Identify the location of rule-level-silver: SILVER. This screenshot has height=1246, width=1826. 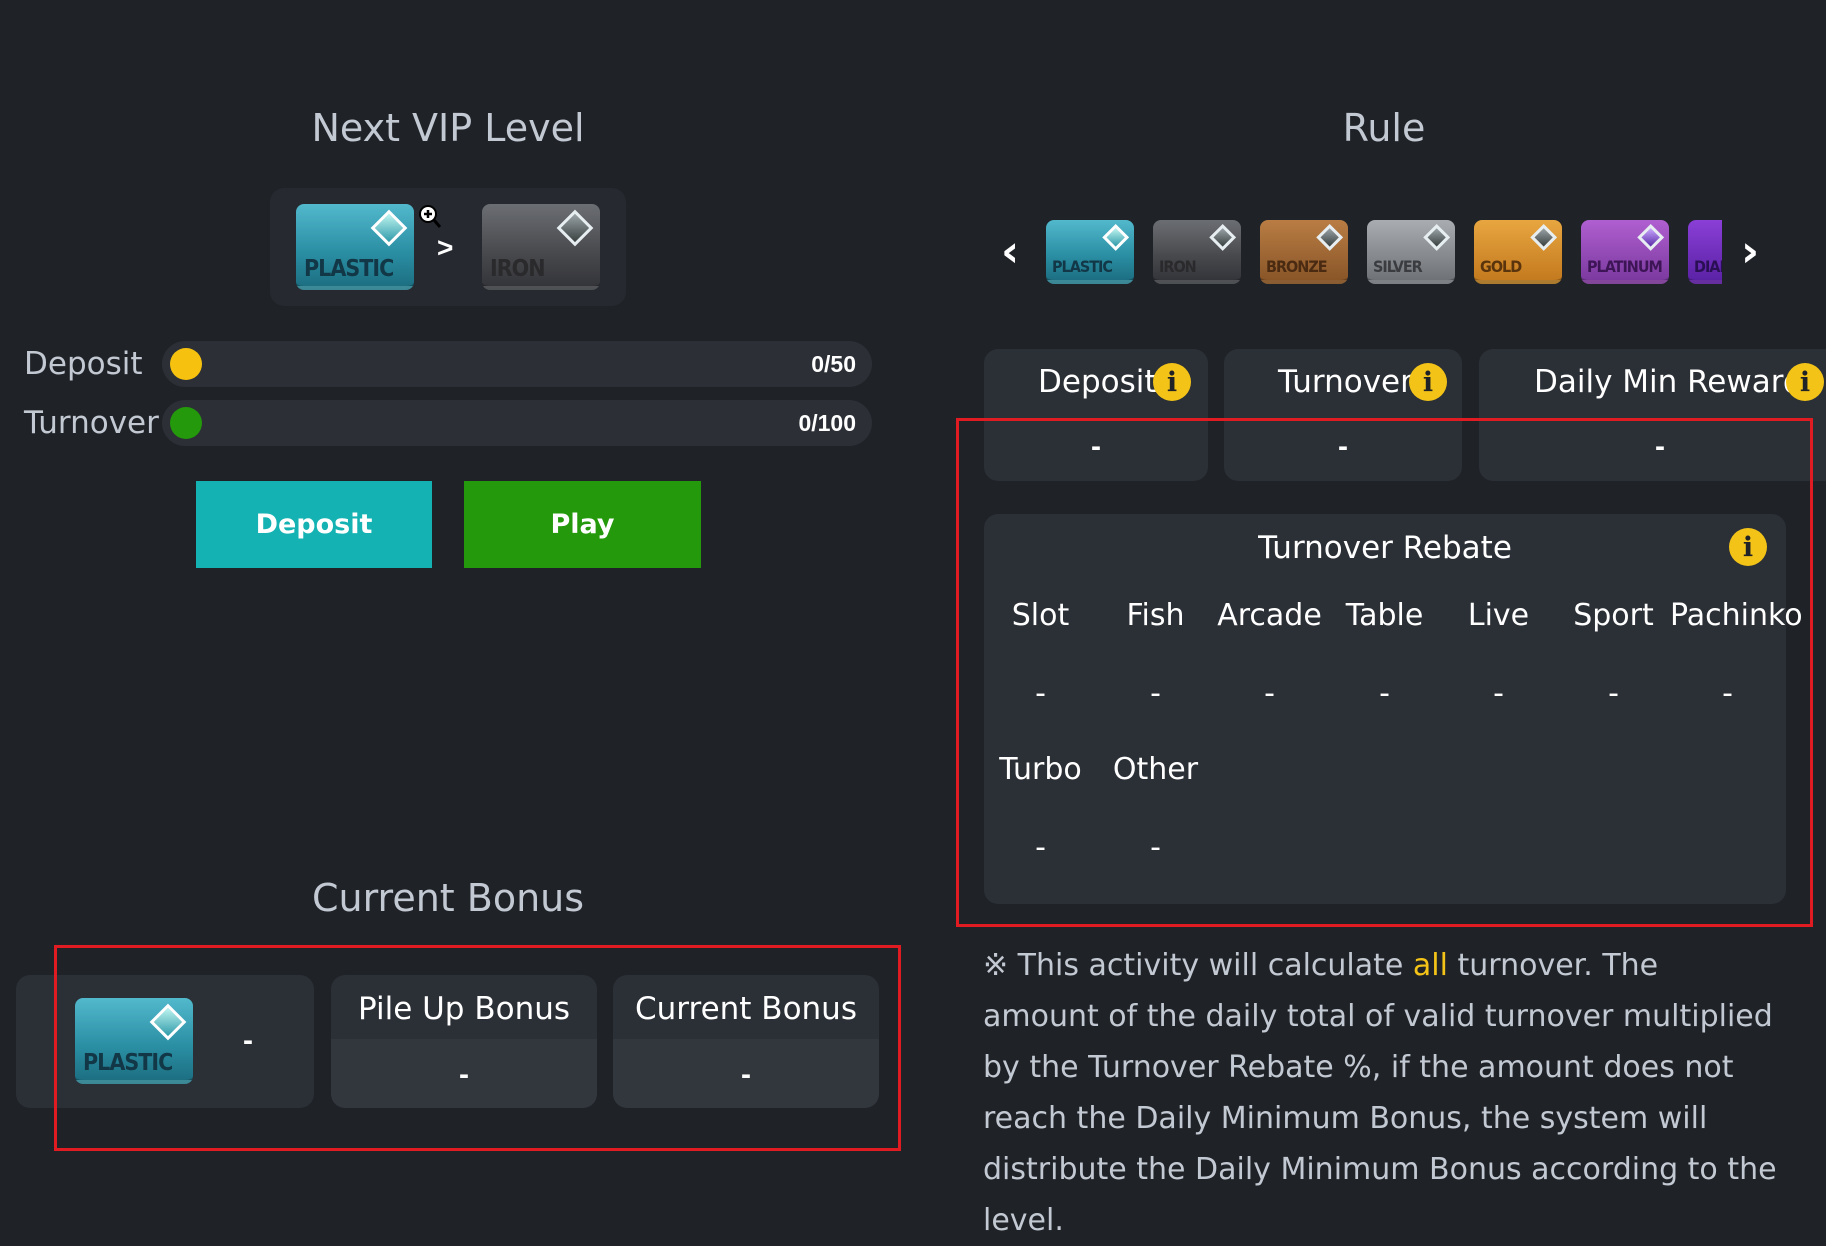
(1411, 252).